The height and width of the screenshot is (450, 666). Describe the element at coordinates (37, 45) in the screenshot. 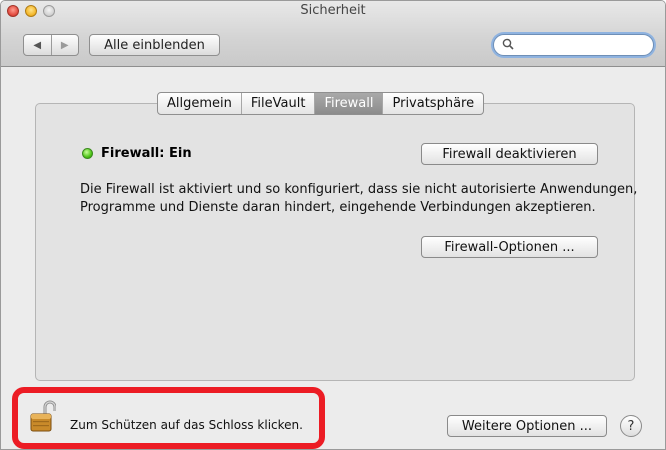

I see `back-arrow-icon: ◀` at that location.